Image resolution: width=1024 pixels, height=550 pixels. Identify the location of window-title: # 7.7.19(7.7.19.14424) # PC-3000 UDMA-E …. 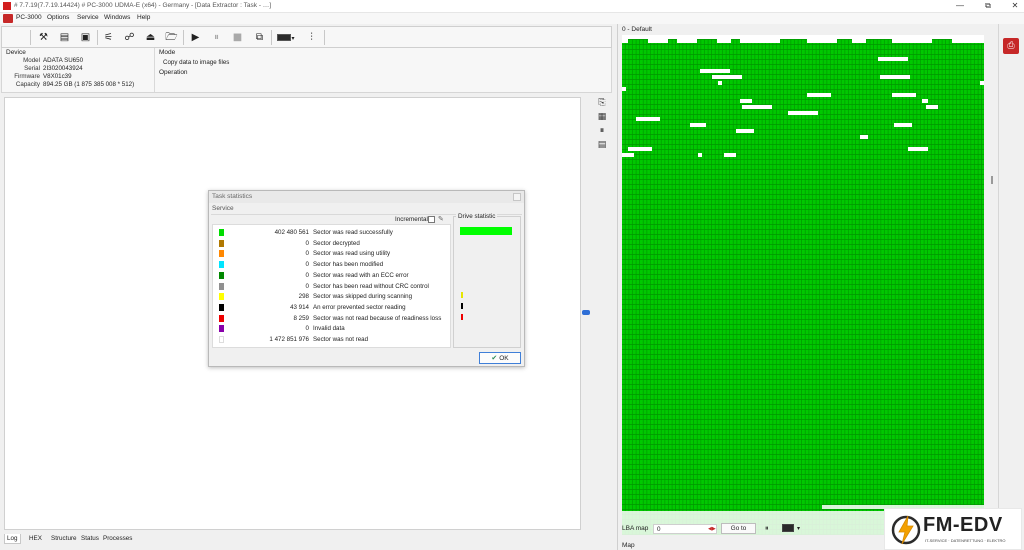
(143, 5).